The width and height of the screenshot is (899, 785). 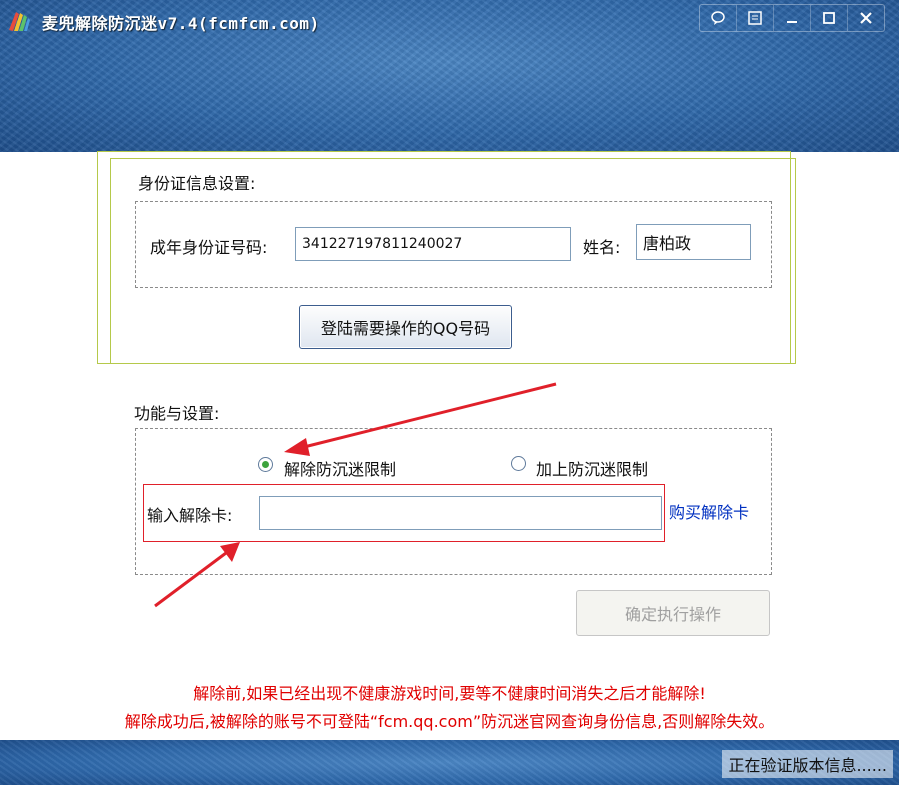 I want to click on arrow-to-radio, so click(x=420, y=419).